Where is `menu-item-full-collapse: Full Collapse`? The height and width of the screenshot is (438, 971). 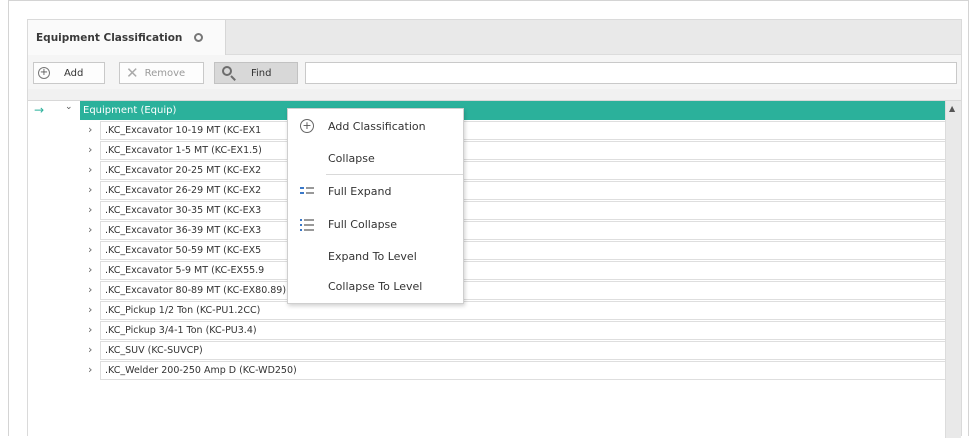
menu-item-full-collapse: Full Collapse is located at coordinates (375, 224).